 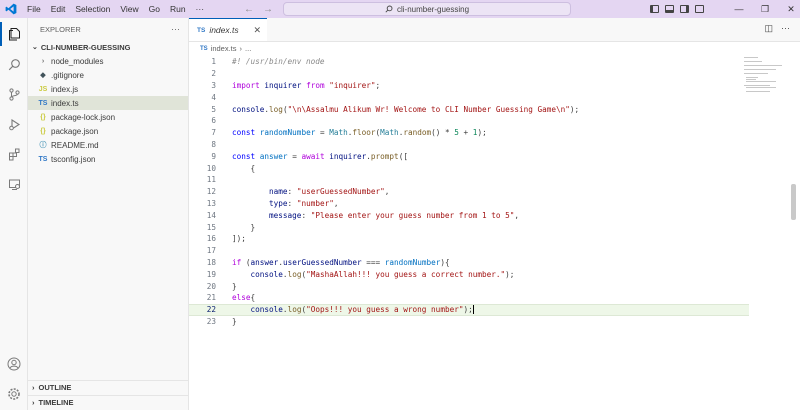 I want to click on code-token: =, so click(x=324, y=133).